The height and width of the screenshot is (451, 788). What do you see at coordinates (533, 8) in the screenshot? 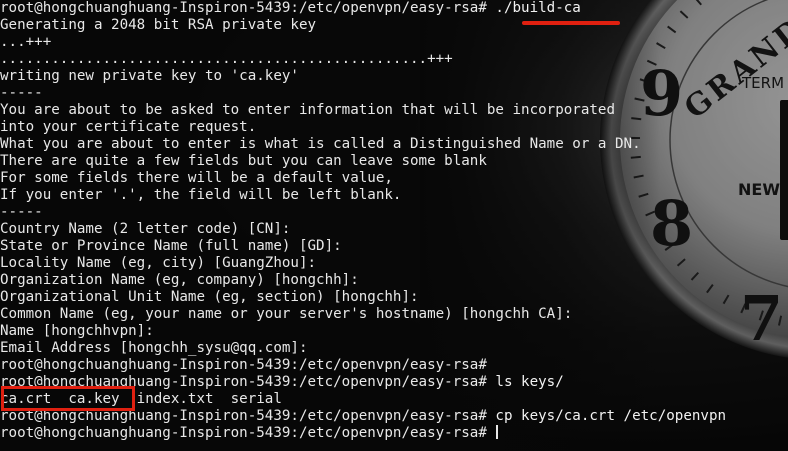
I see `shell-command: ./build-ca` at bounding box center [533, 8].